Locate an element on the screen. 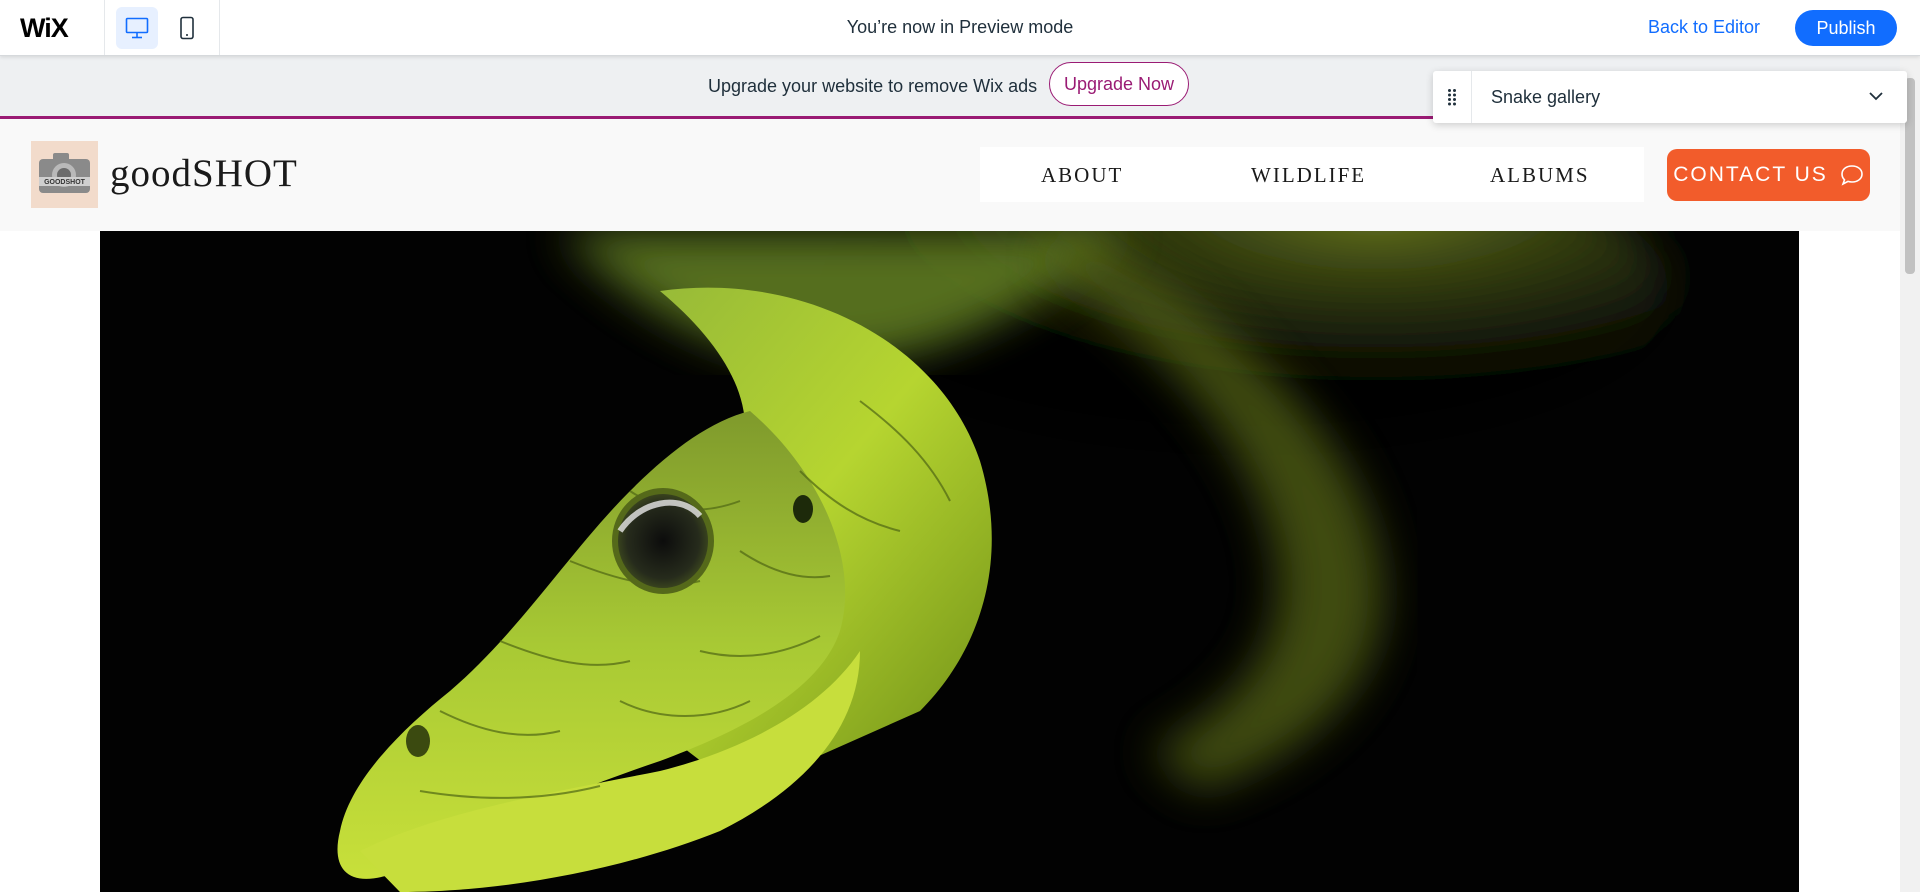 This screenshot has width=1920, height=892. nav-item-albums: ALBUMS is located at coordinates (1540, 175).